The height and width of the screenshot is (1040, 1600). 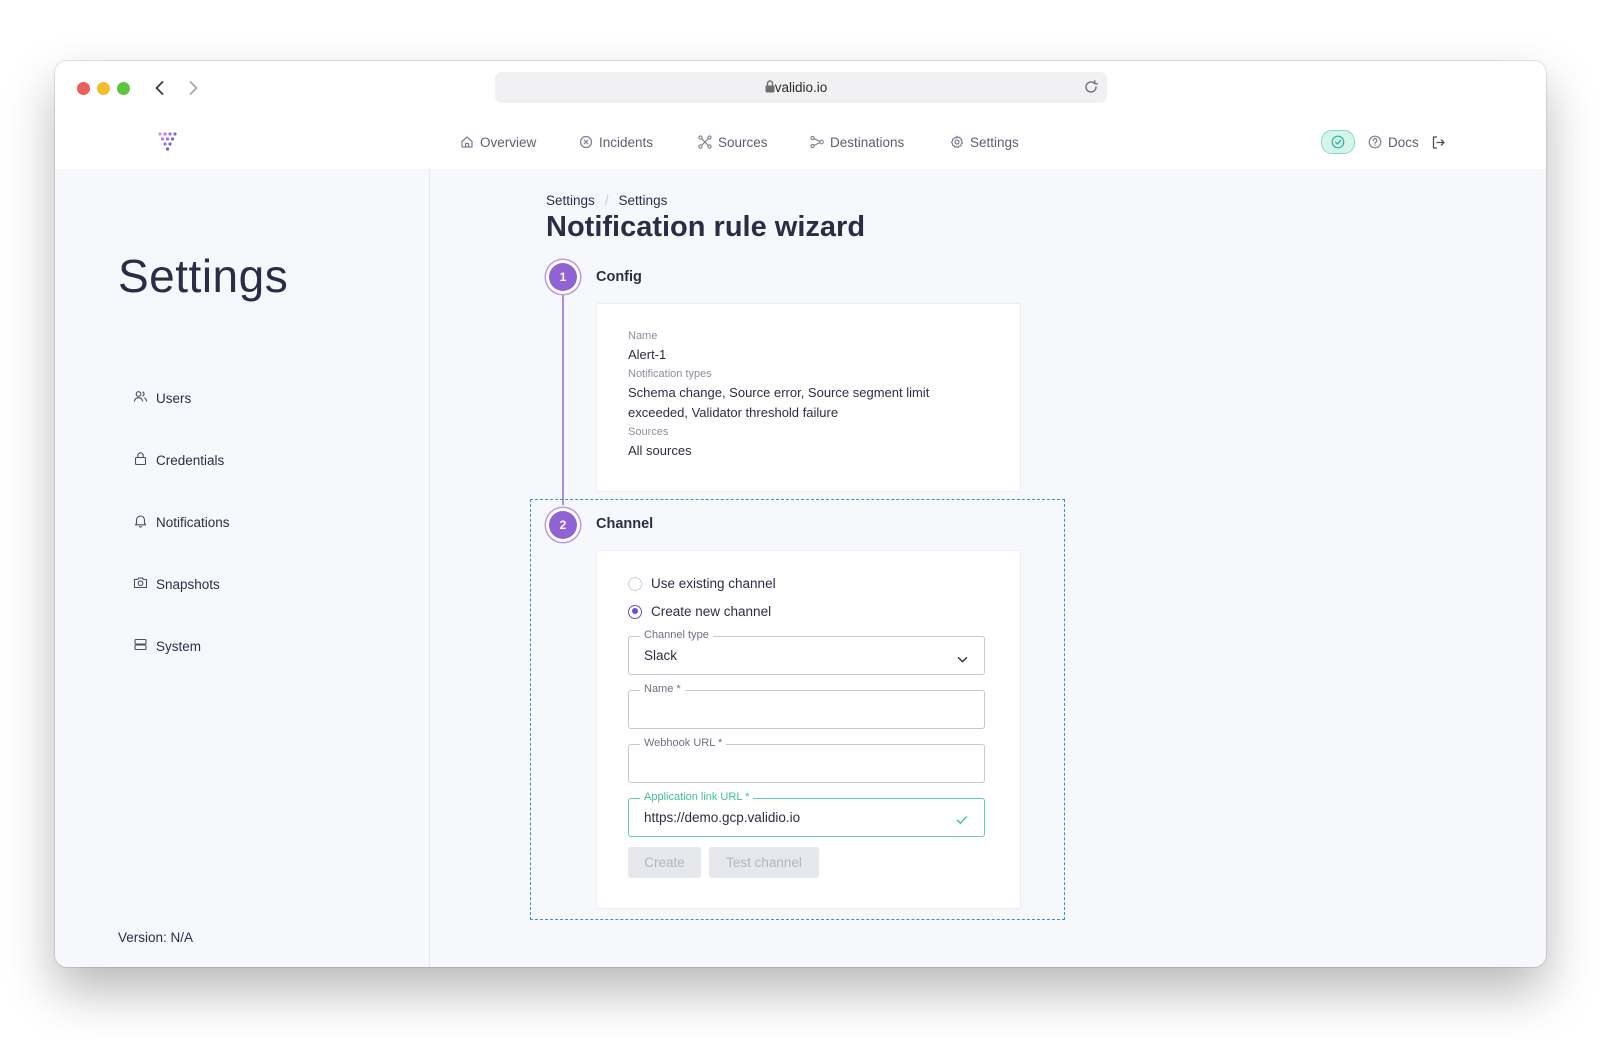 What do you see at coordinates (648, 432) in the screenshot?
I see `sources-label: Sources` at bounding box center [648, 432].